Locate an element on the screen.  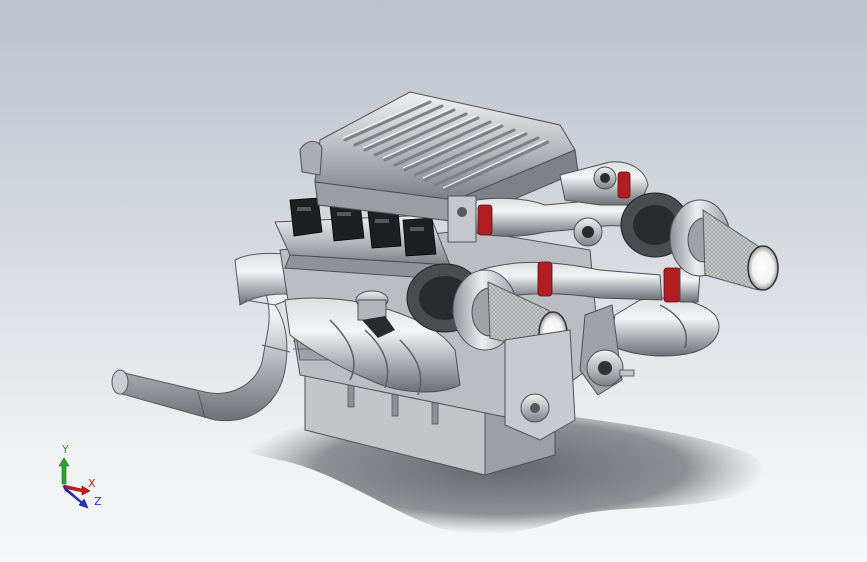
timing-cover is located at coordinates (540, 385).